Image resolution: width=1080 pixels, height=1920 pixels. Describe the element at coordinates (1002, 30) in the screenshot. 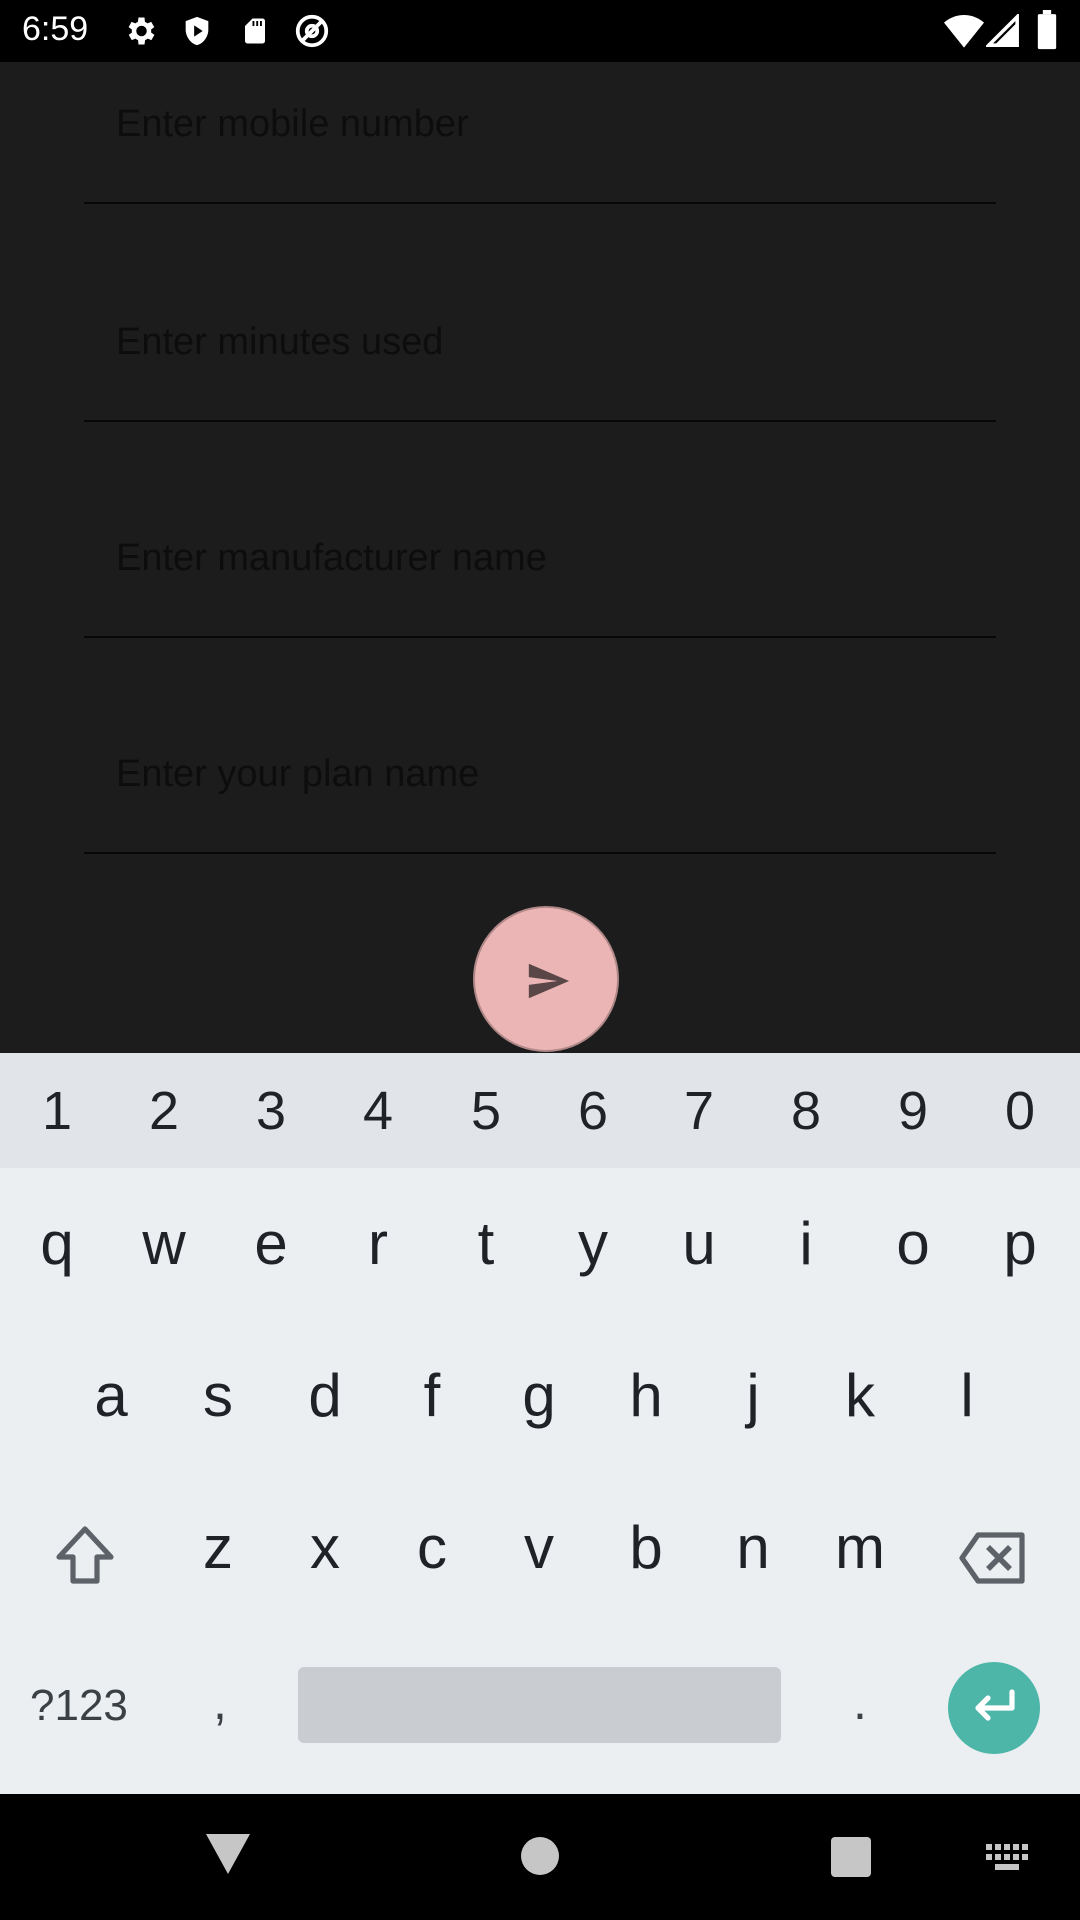

I see `cellular-signal-icon` at that location.